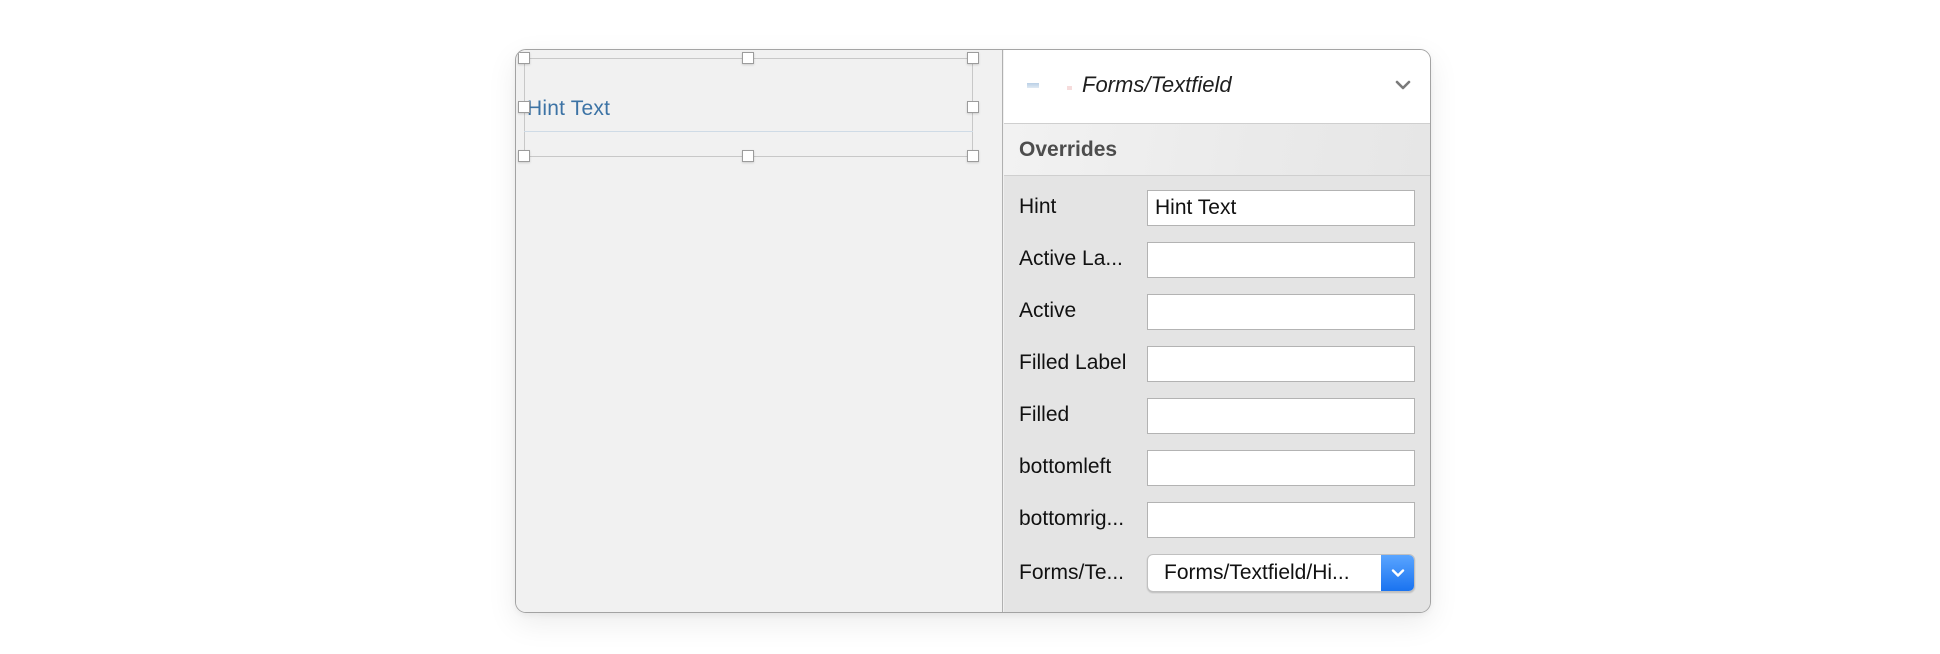  Describe the element at coordinates (524, 156) in the screenshot. I see `resize-handle-bottom-left` at that location.